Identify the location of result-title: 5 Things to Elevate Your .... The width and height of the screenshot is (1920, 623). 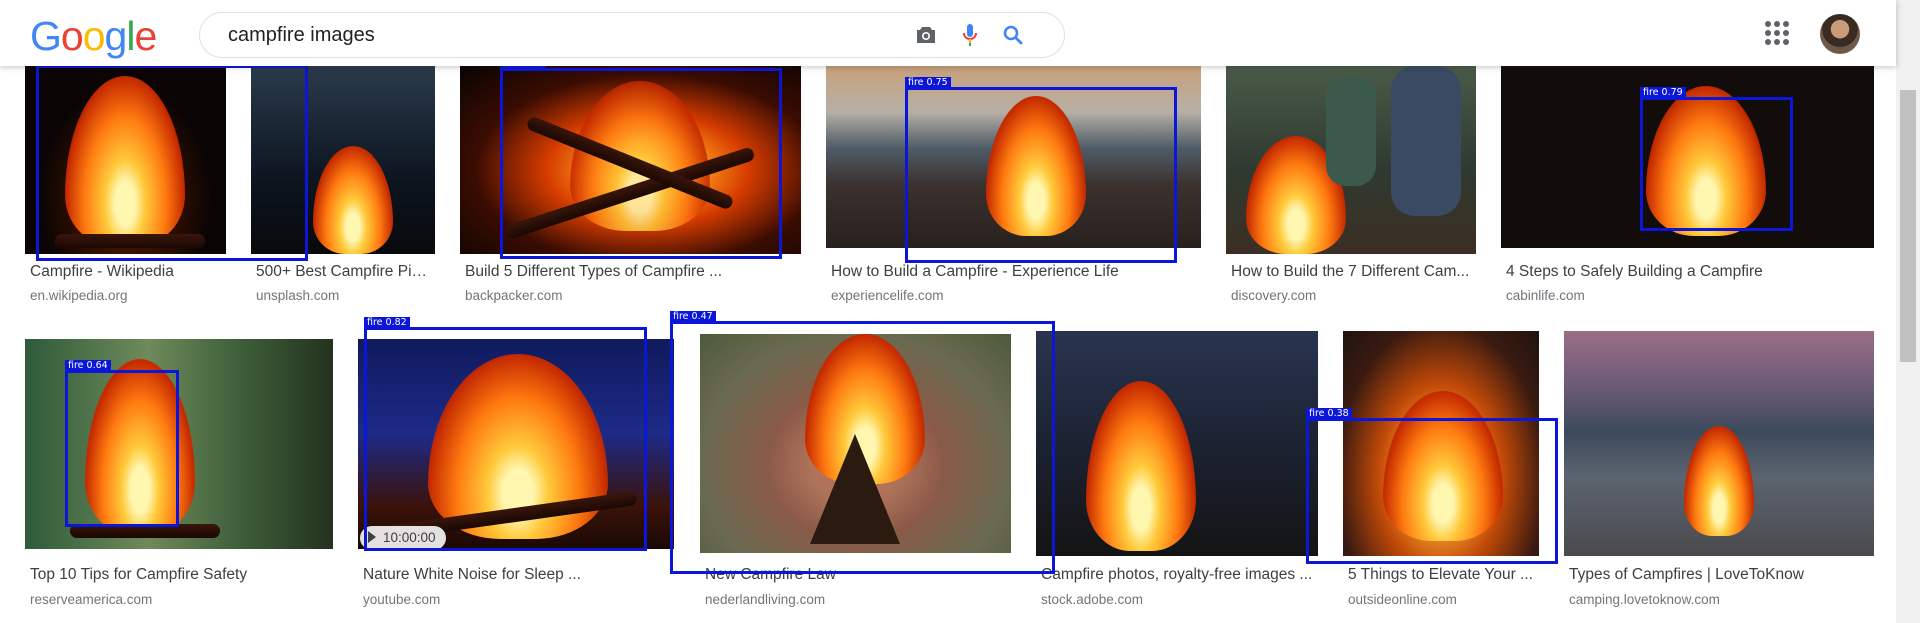
(1440, 575).